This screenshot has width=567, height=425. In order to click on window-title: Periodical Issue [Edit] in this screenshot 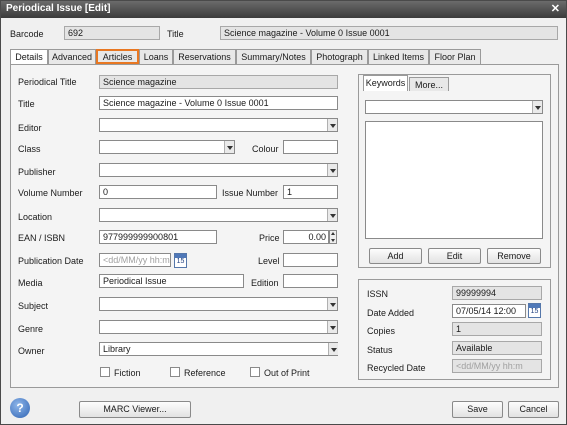, I will do `click(58, 8)`.